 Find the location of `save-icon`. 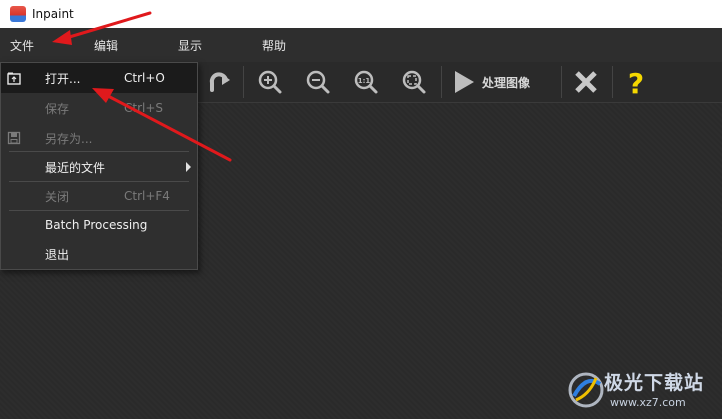

save-icon is located at coordinates (14, 138).